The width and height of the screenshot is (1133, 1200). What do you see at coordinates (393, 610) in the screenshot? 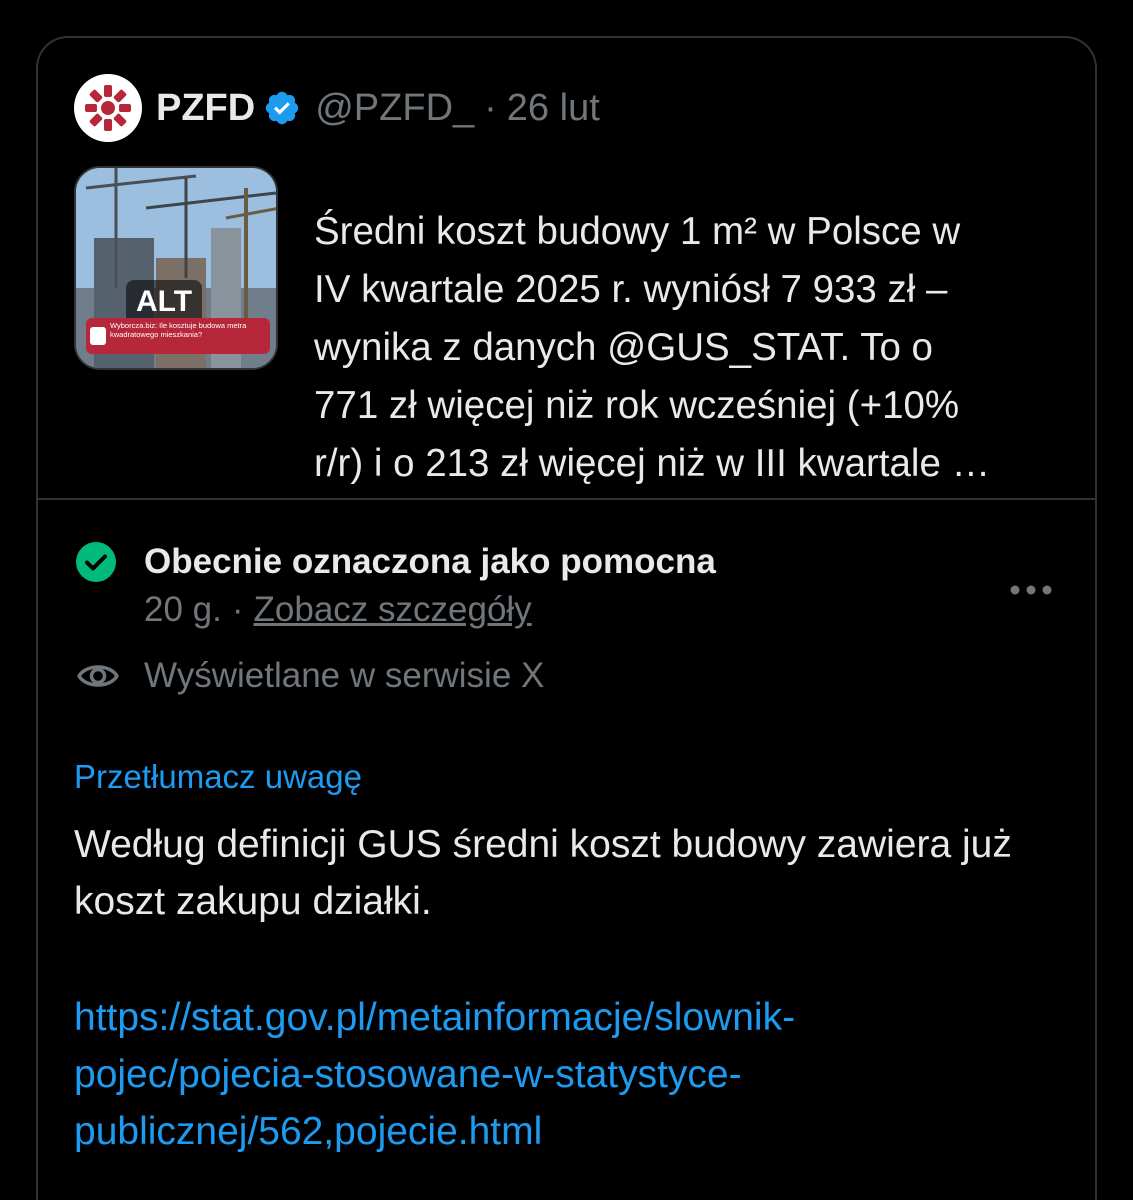
I see `see-details-link: Zobacz szczegóły` at bounding box center [393, 610].